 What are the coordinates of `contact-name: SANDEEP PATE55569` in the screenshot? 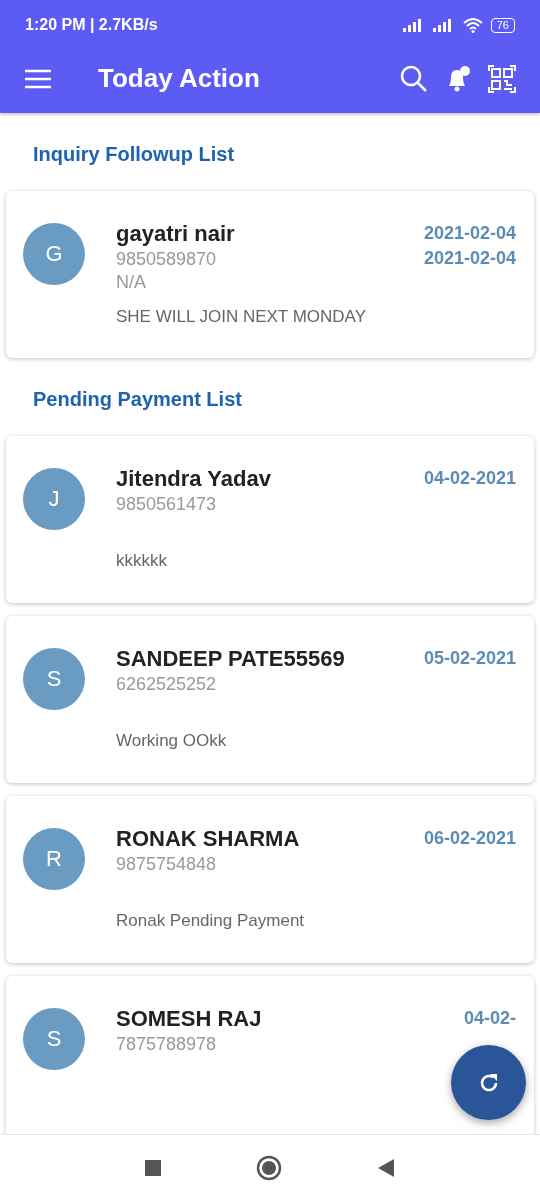 It's located at (230, 659).